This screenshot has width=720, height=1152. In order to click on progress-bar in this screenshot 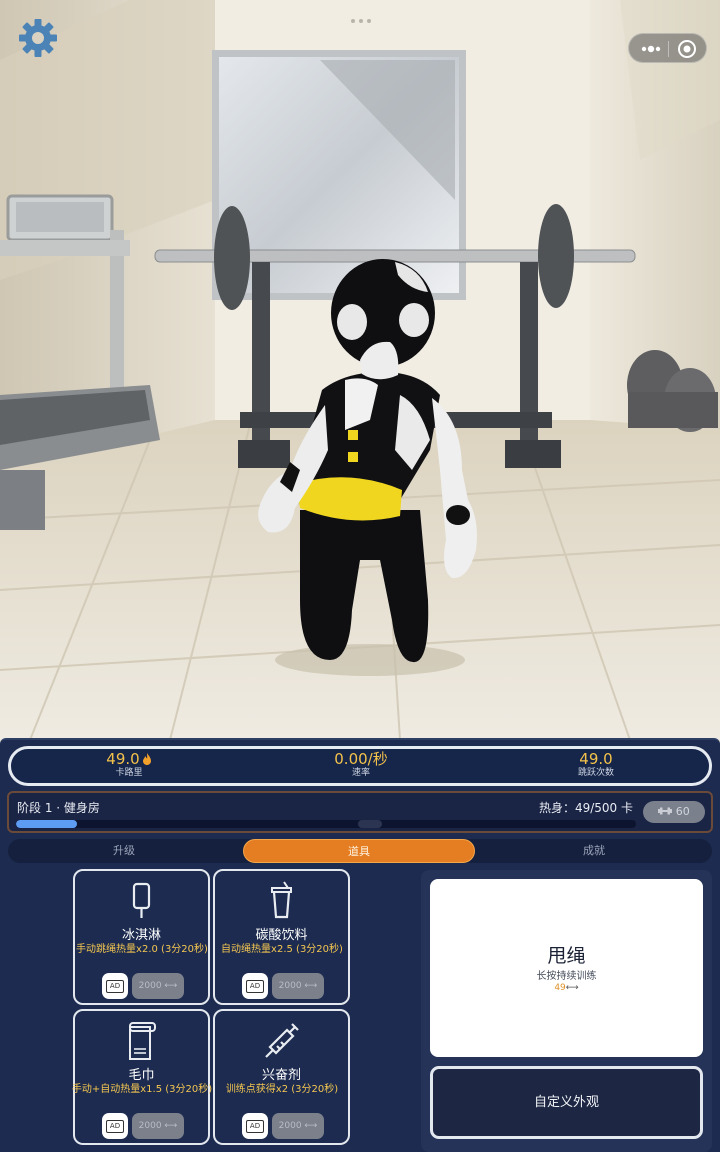, I will do `click(326, 824)`.